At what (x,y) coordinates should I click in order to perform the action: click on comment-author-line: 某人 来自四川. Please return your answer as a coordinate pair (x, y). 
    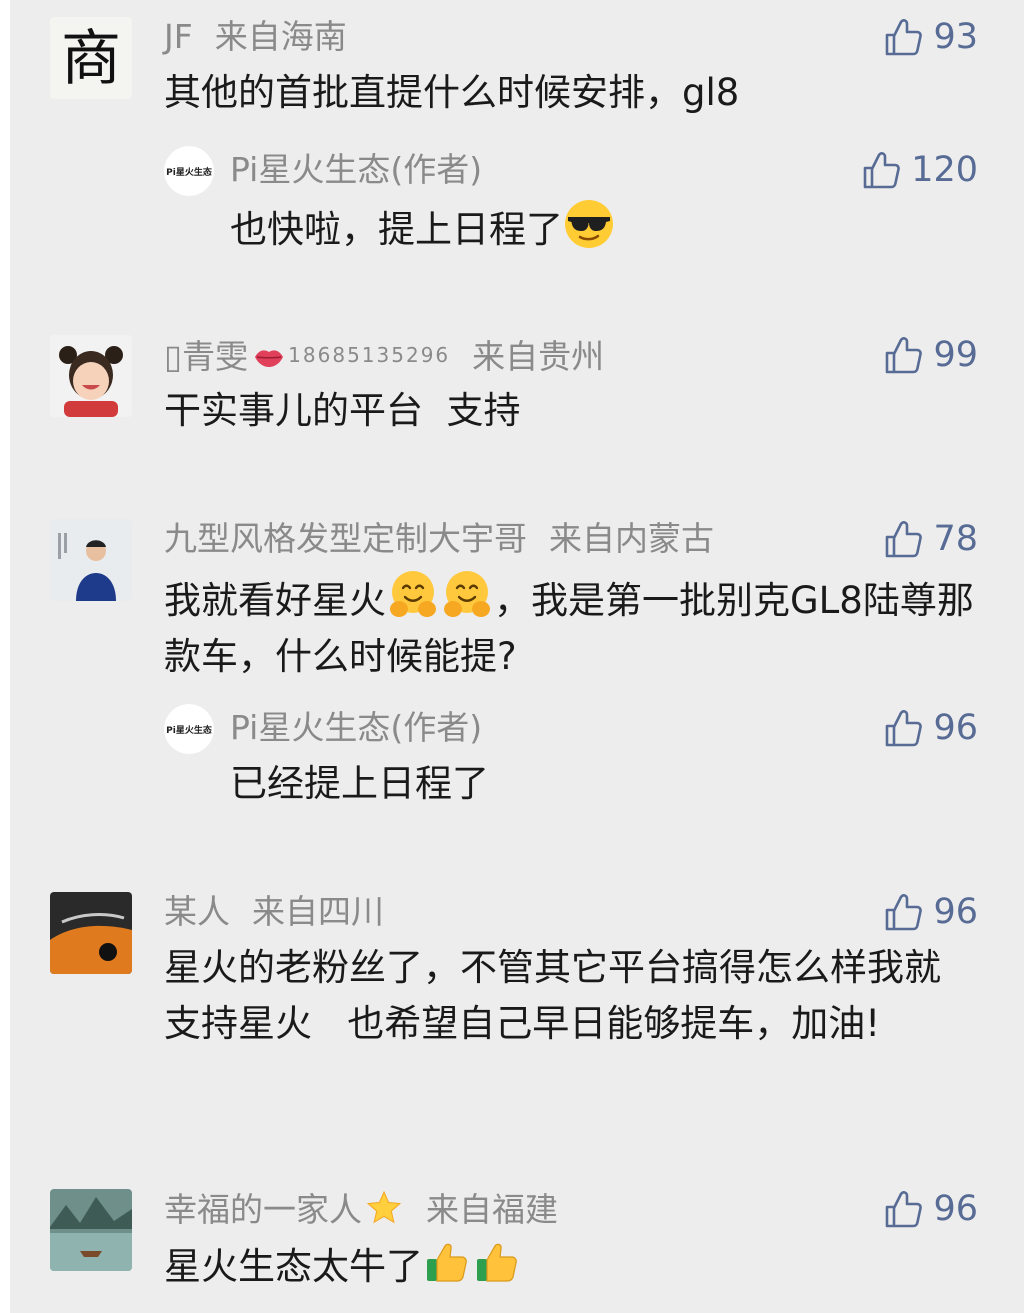
    Looking at the image, I should click on (274, 912).